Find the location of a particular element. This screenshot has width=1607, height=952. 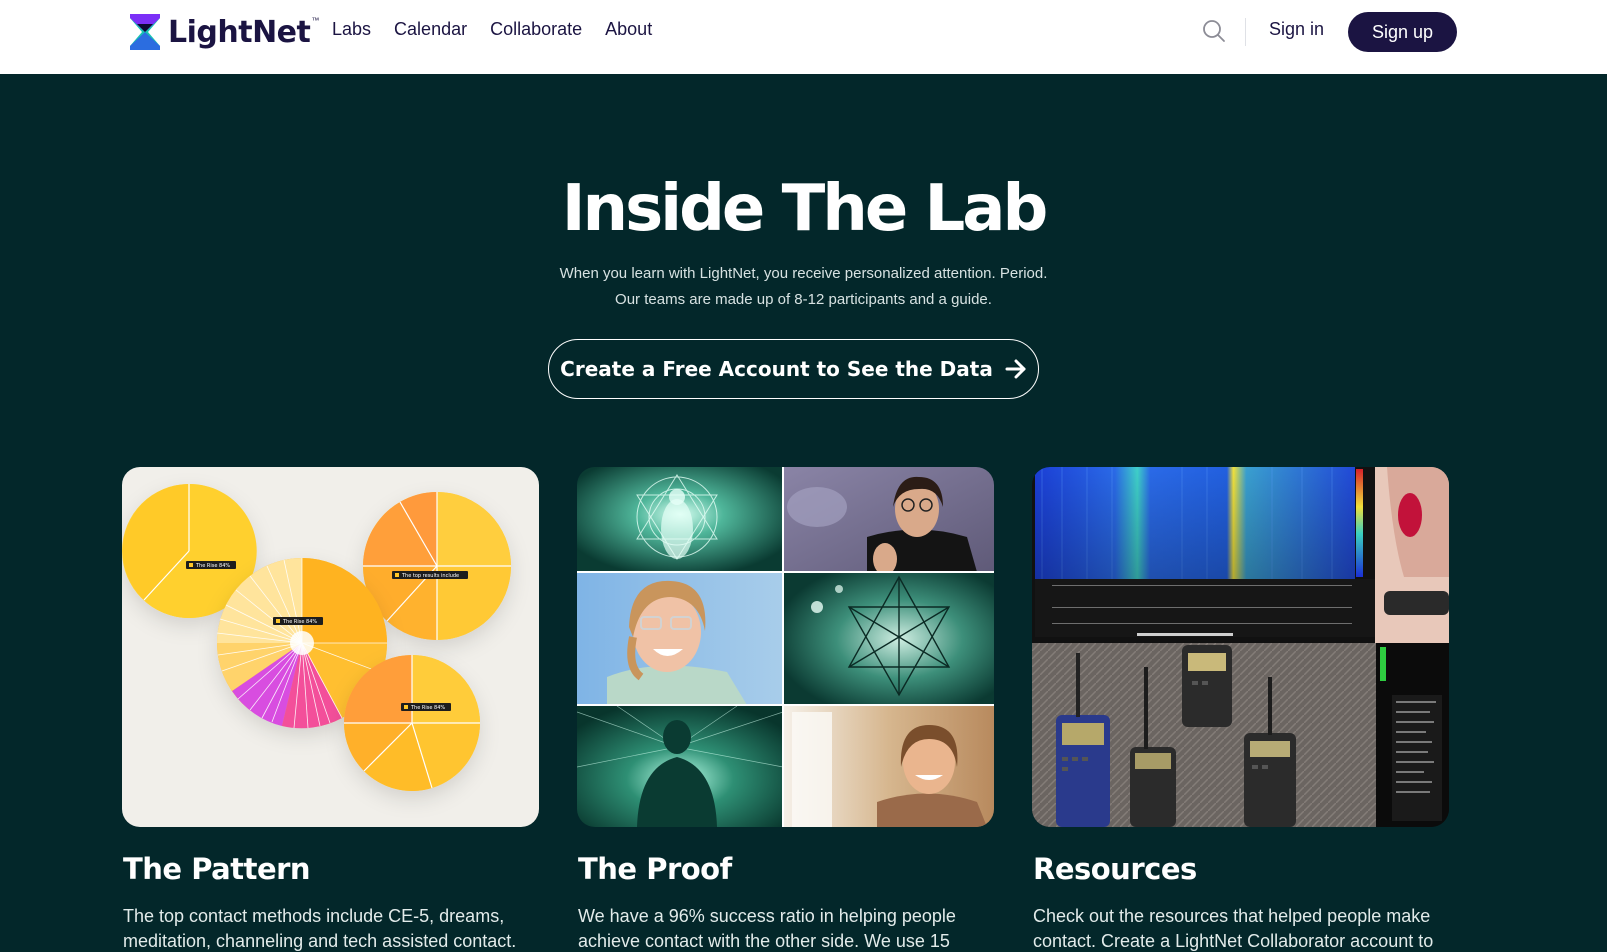

main-nav: Labs Calendar Collaborate About is located at coordinates (503, 29).